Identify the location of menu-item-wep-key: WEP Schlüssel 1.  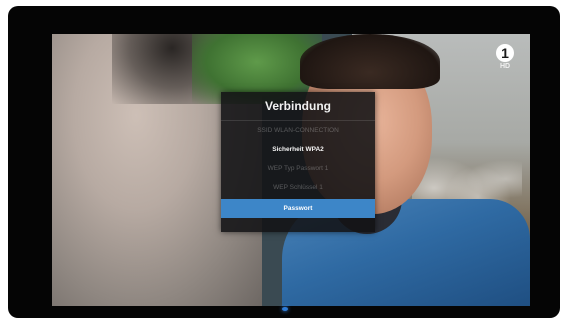
(298, 187).